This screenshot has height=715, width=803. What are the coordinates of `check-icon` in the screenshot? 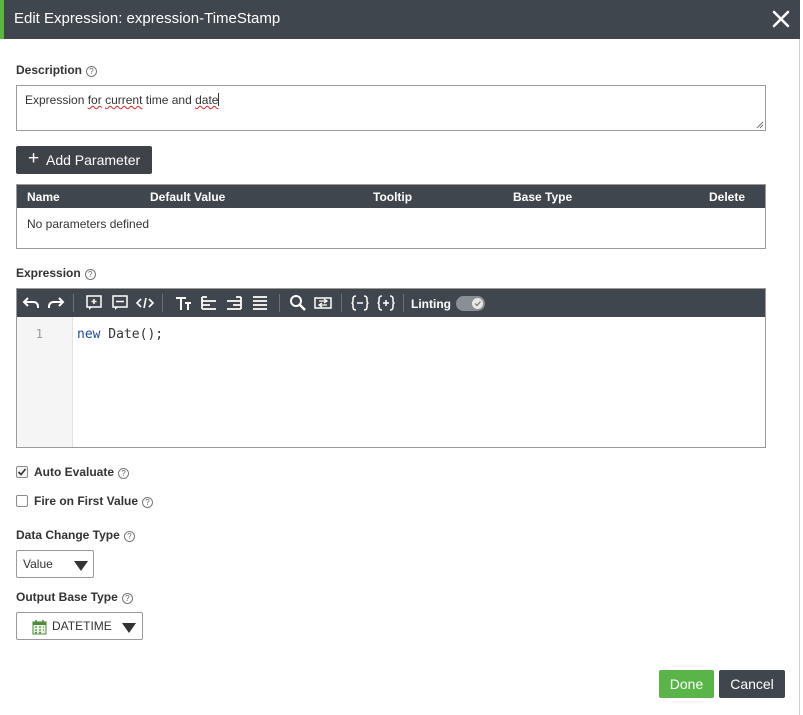 It's located at (477, 304).